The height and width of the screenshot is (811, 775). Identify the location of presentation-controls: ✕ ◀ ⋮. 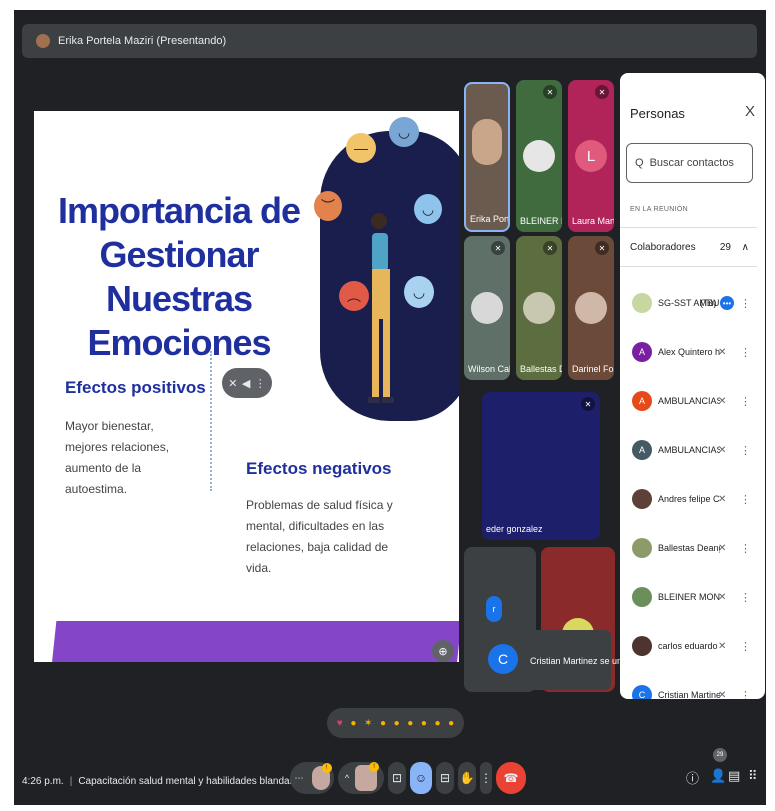
(247, 383).